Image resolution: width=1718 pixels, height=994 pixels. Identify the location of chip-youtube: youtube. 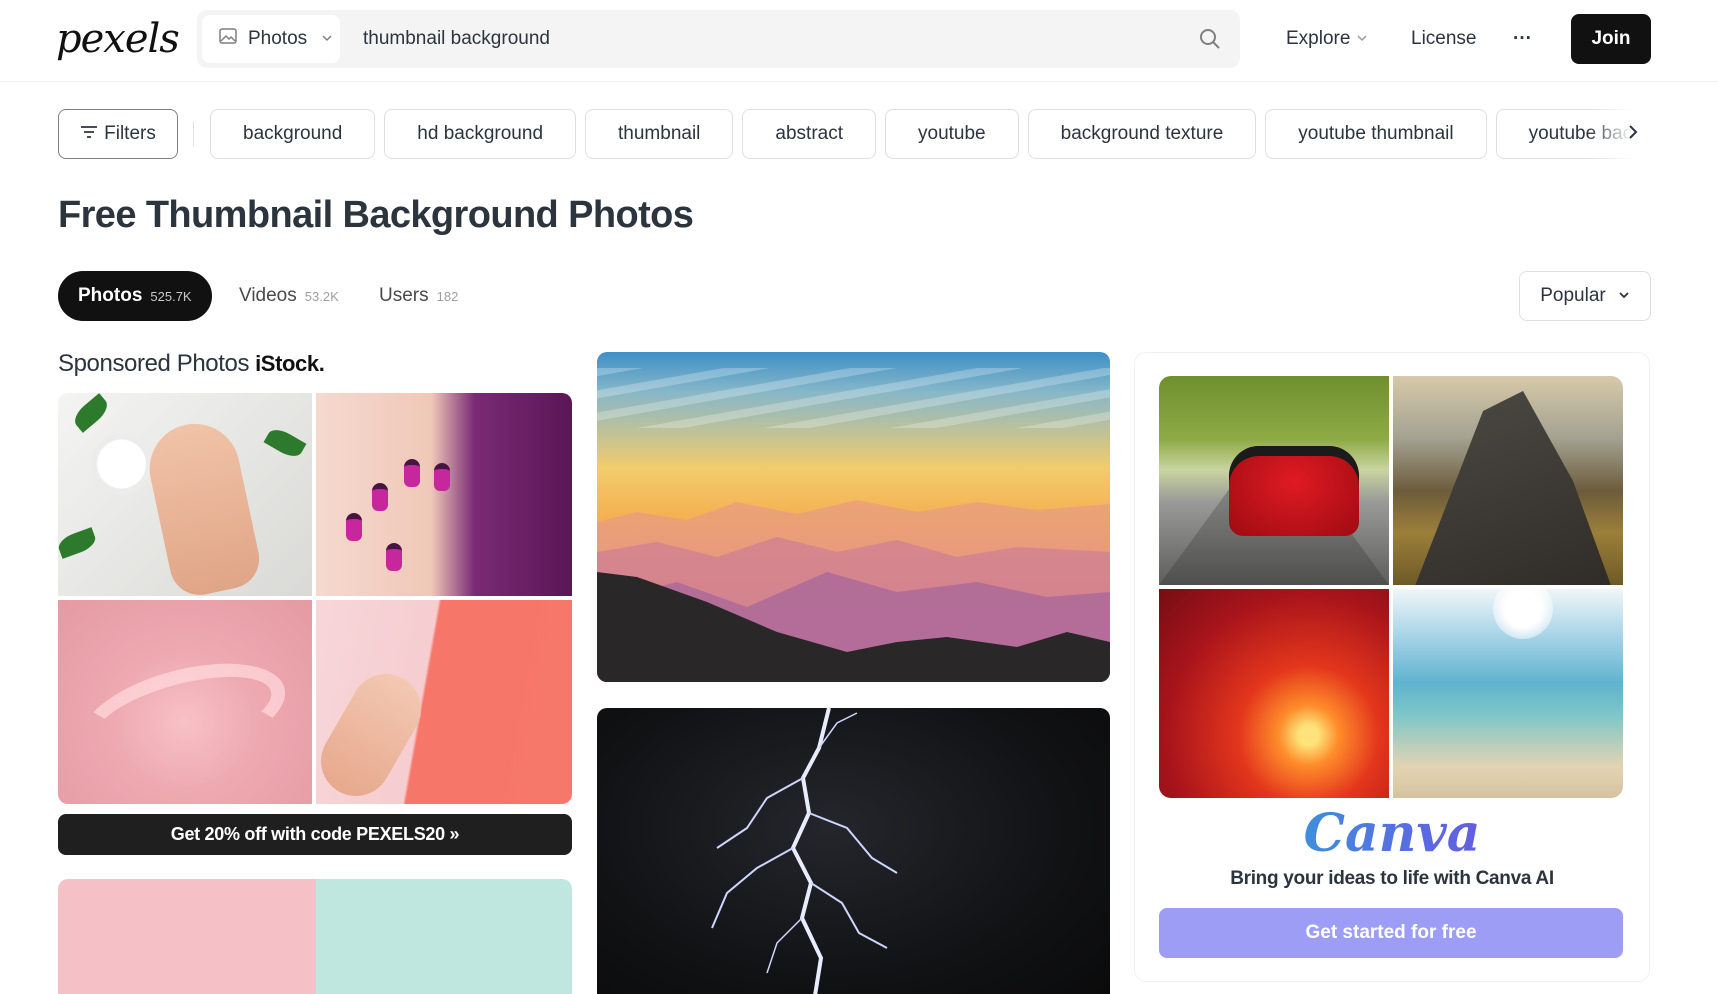
(952, 134).